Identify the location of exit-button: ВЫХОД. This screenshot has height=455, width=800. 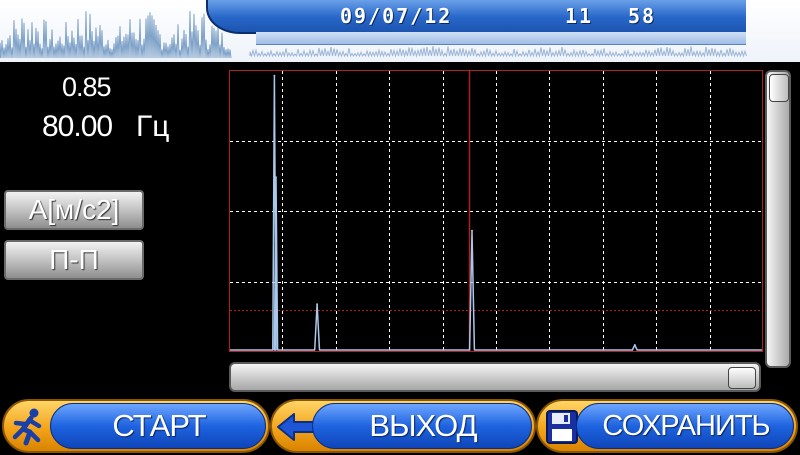
(403, 426).